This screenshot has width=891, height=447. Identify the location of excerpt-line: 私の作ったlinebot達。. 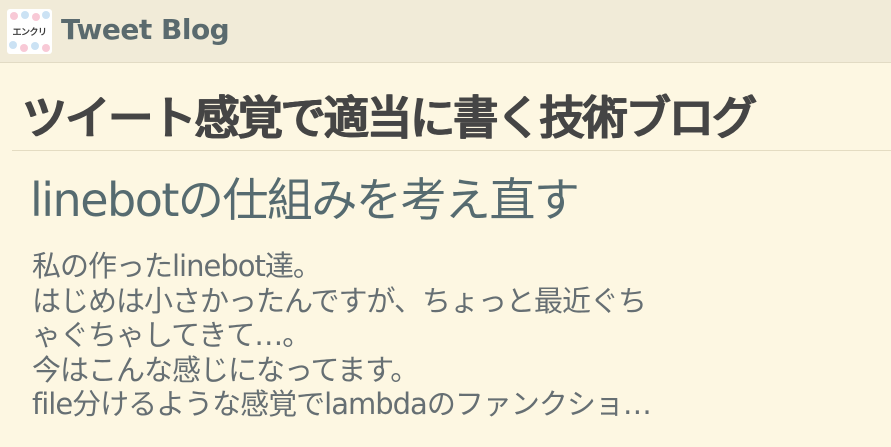
(177, 266).